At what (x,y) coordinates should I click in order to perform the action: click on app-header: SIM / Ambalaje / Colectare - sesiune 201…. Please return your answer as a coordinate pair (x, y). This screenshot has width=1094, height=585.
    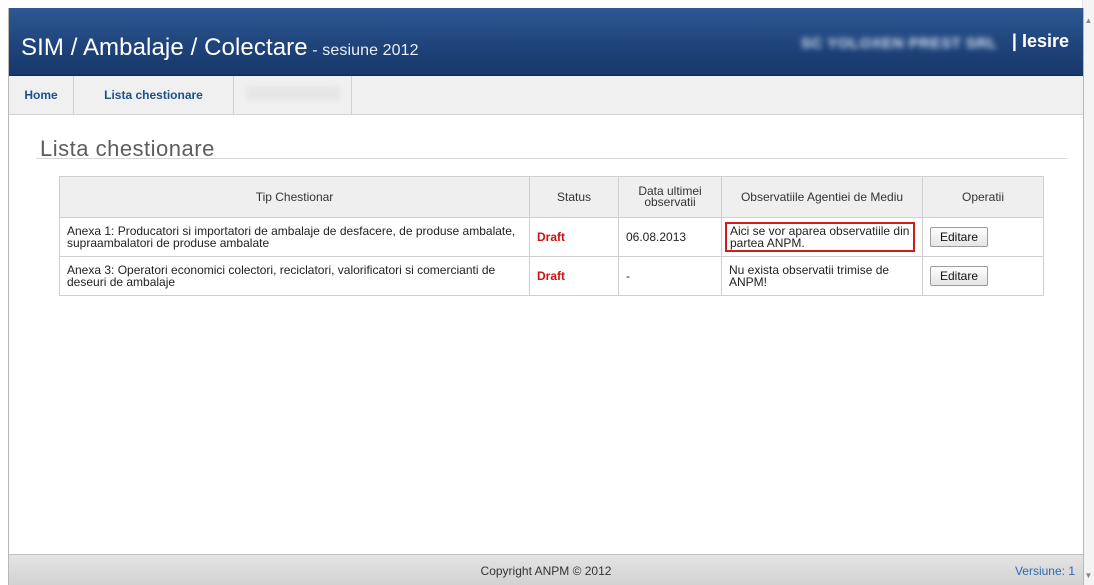
    Looking at the image, I should click on (546, 42).